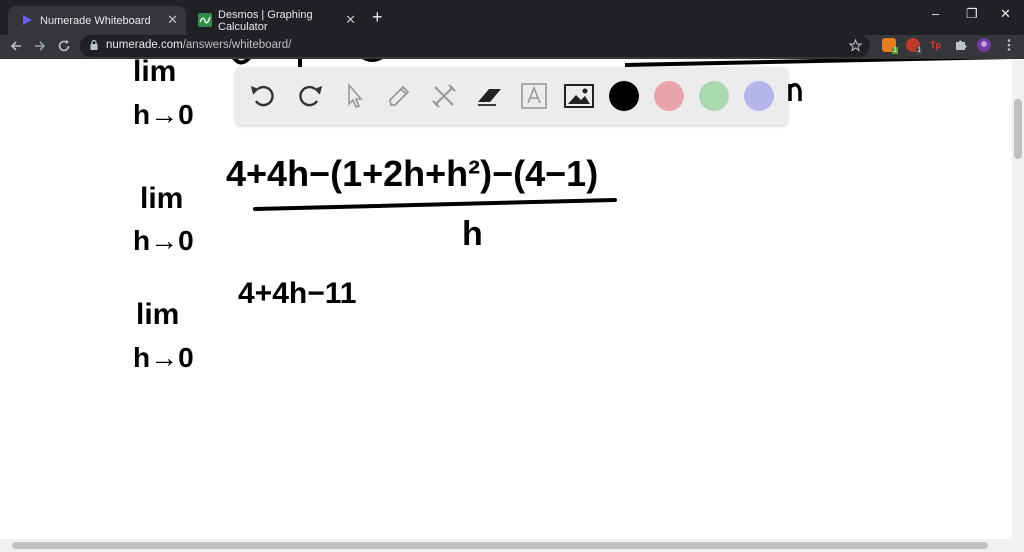 This screenshot has width=1024, height=552. What do you see at coordinates (669, 96) in the screenshot?
I see `color-swatch-pink` at bounding box center [669, 96].